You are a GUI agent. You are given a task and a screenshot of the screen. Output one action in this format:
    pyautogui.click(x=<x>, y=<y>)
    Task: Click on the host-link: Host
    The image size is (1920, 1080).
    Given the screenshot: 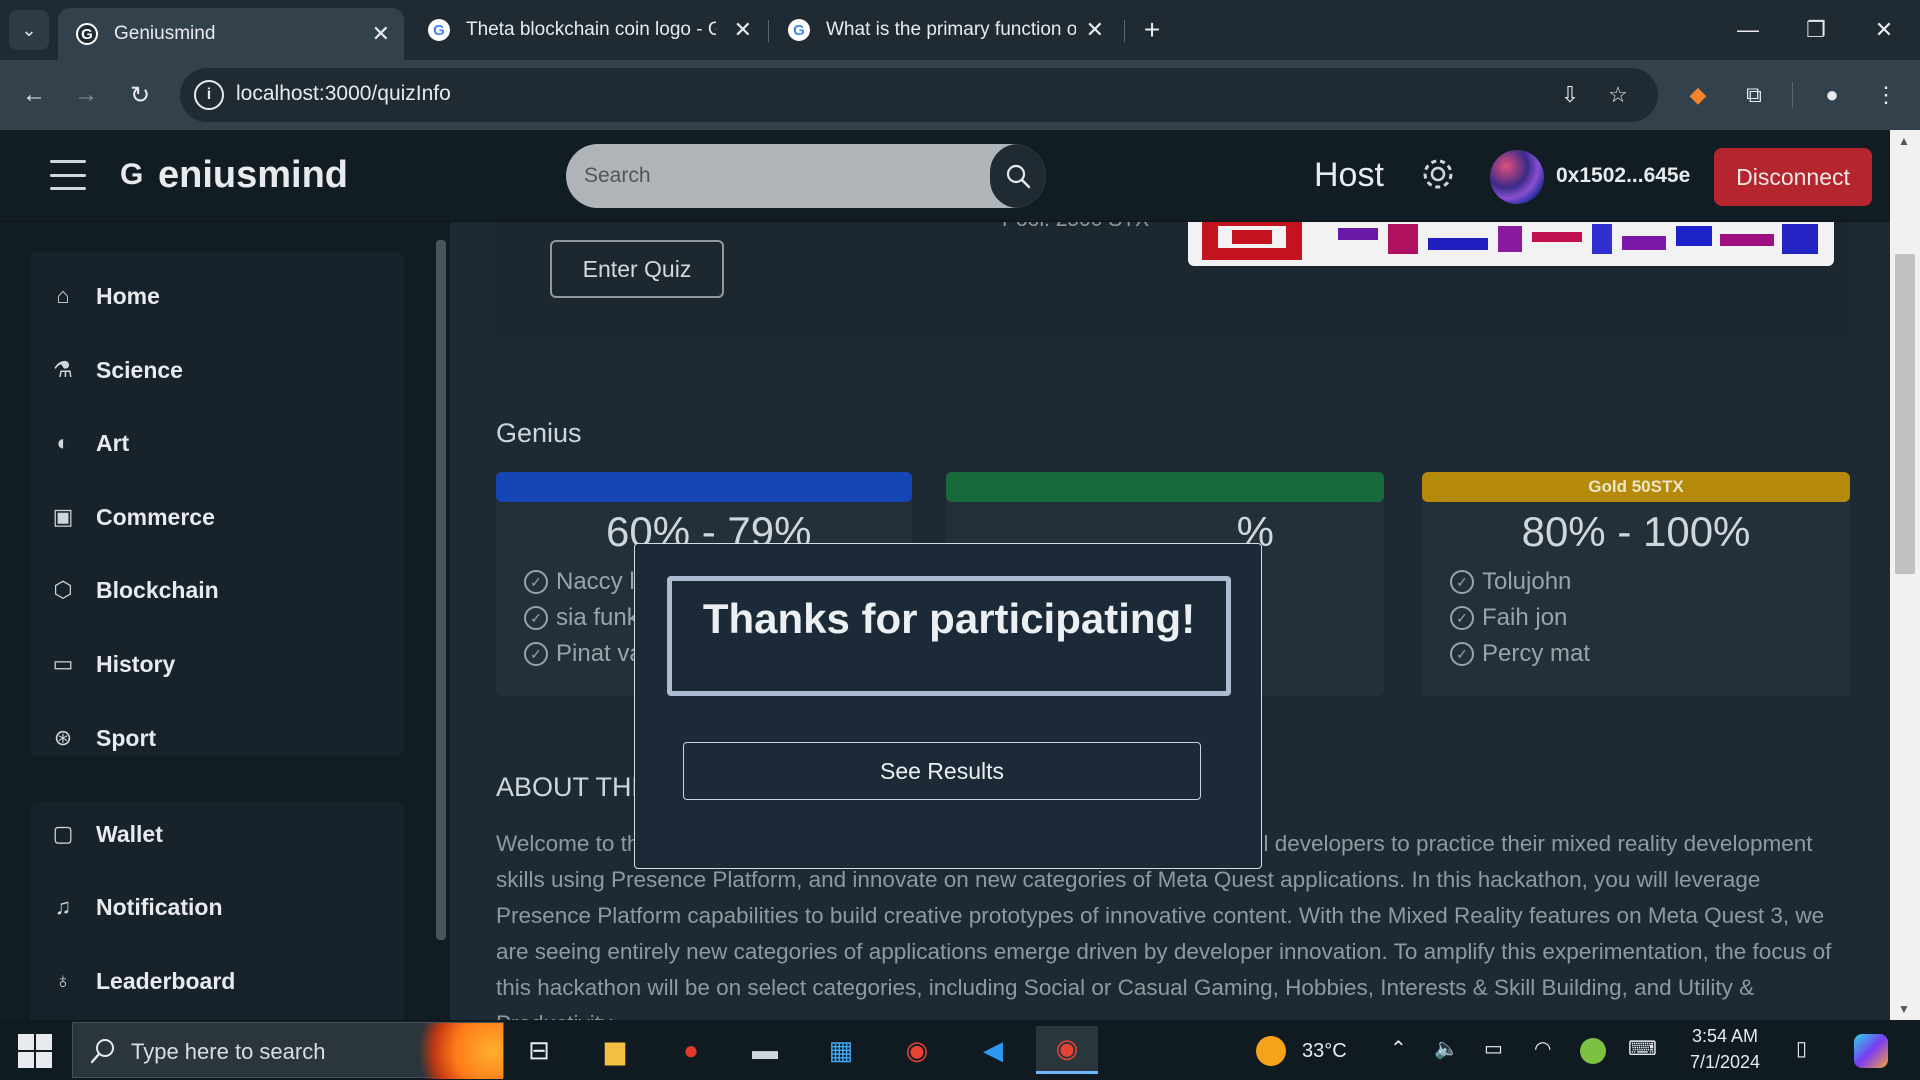 What is the action you would take?
    pyautogui.click(x=1349, y=175)
    